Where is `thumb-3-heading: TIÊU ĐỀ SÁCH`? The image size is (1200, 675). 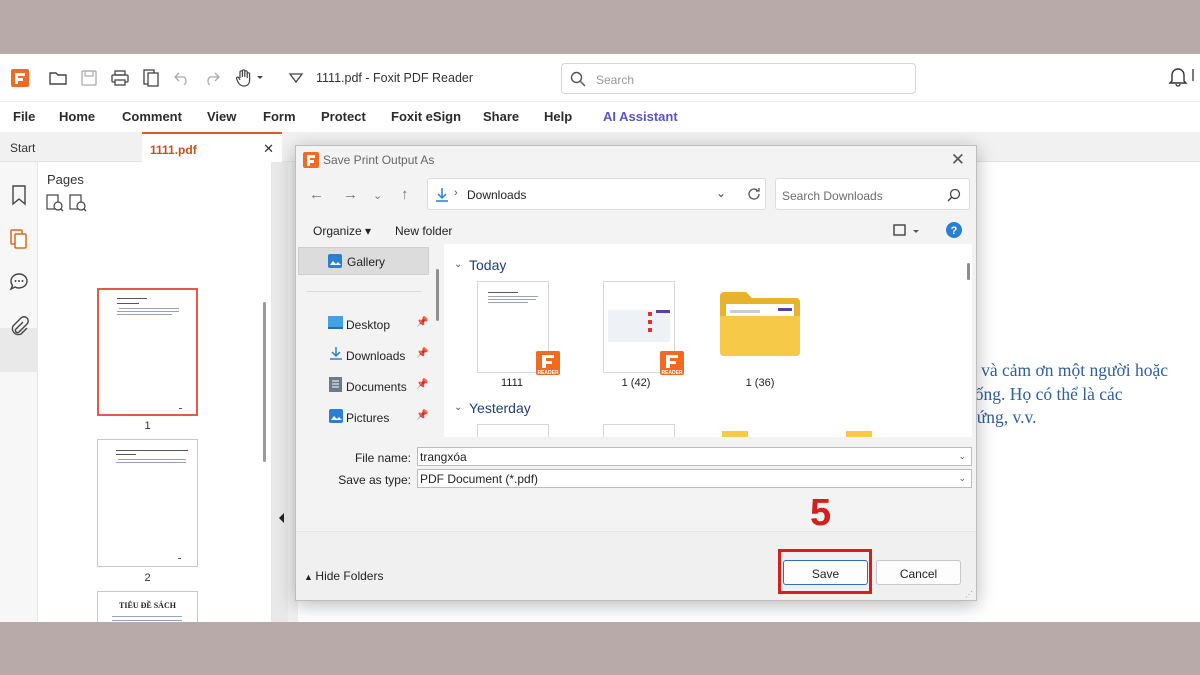 thumb-3-heading: TIÊU ĐỀ SÁCH is located at coordinates (147, 605).